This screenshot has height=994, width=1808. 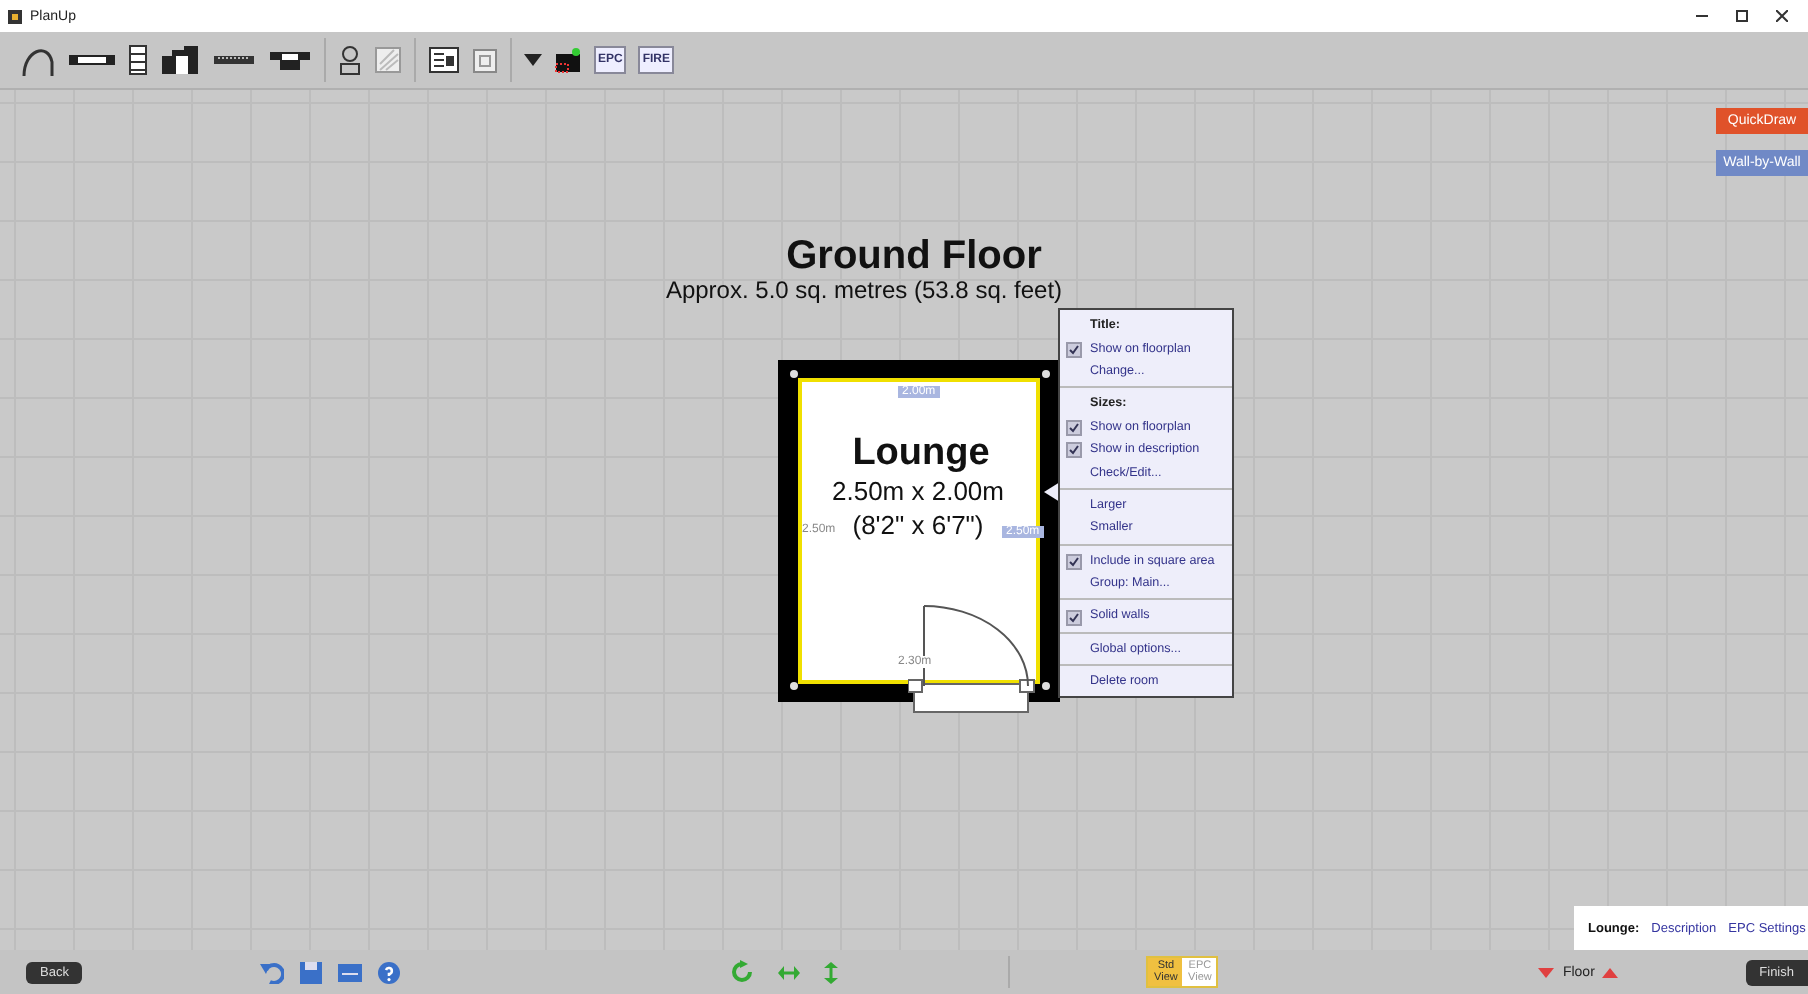 What do you see at coordinates (350, 60) in the screenshot?
I see `person-stamp-icon` at bounding box center [350, 60].